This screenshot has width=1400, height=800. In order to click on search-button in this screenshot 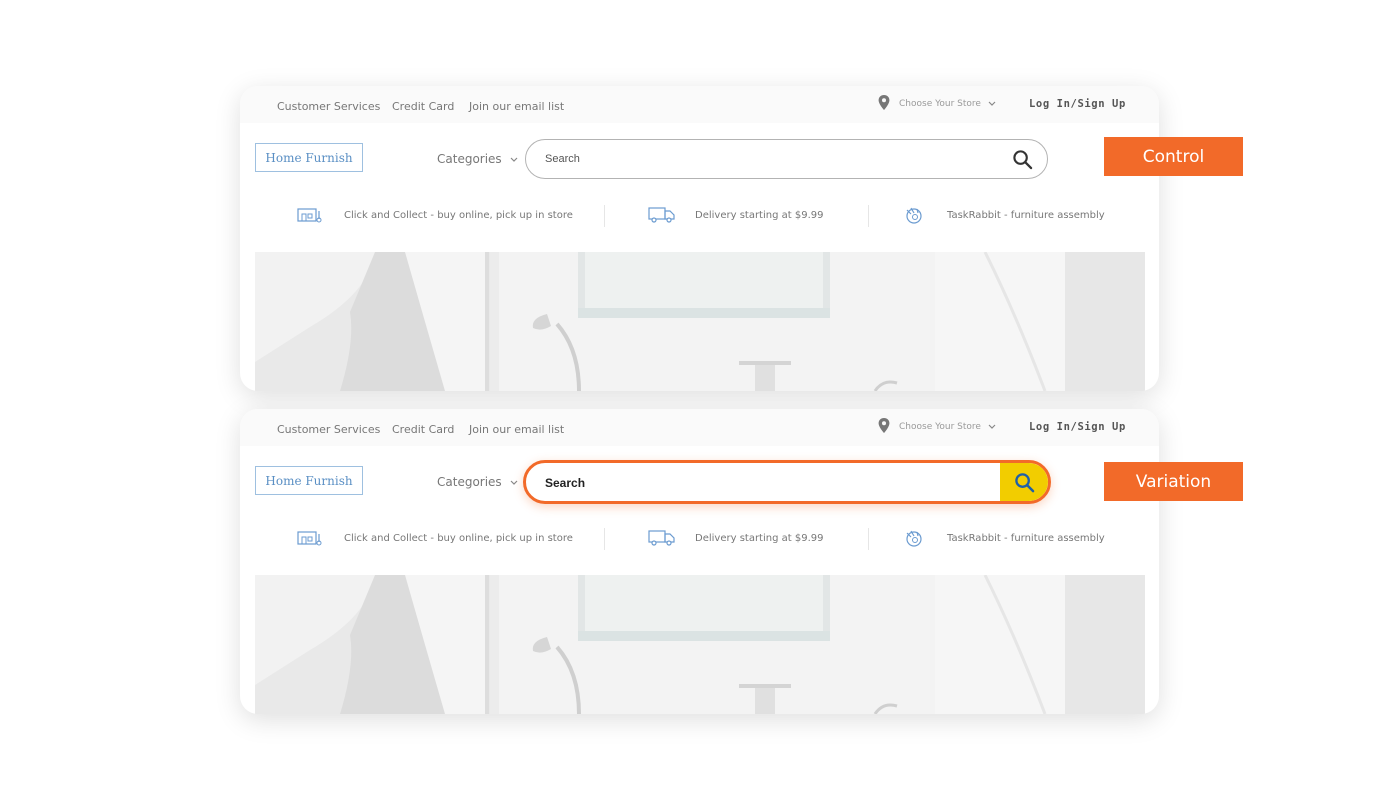, I will do `click(1024, 482)`.